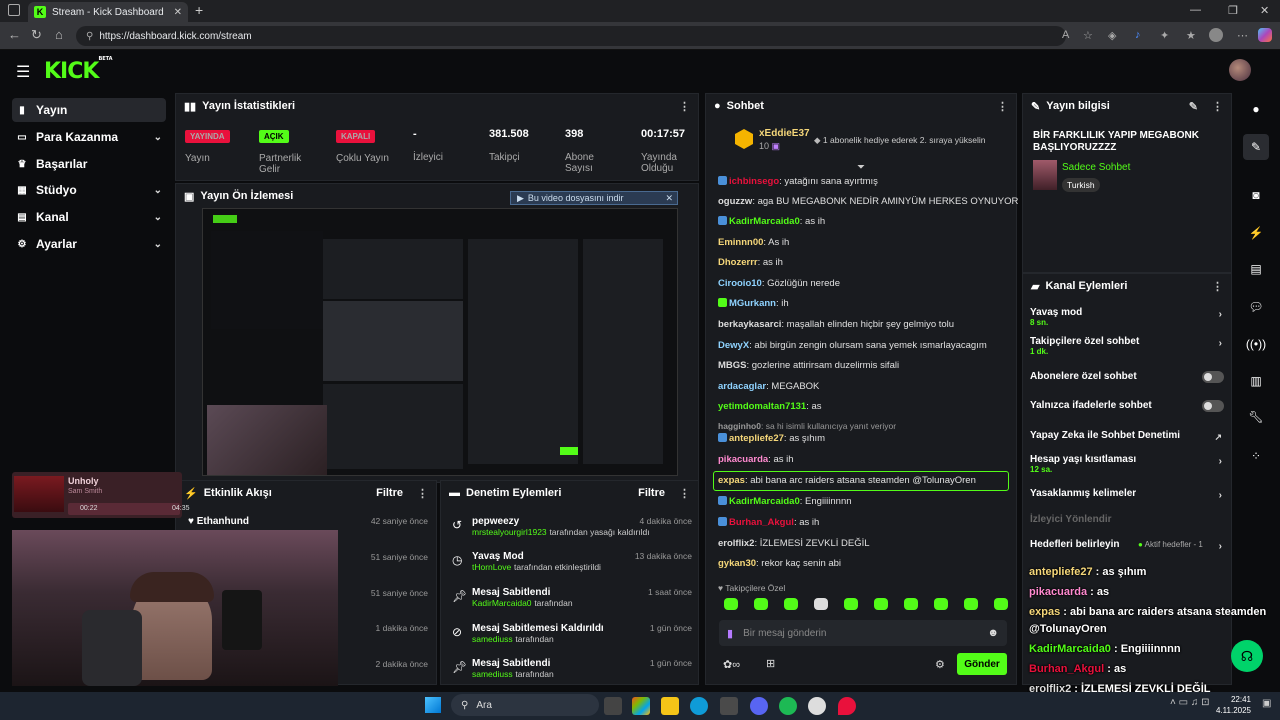  I want to click on ai-moderation-row: Yapay Zeka ile Sohbet Denetimi ↗, so click(1128, 436).